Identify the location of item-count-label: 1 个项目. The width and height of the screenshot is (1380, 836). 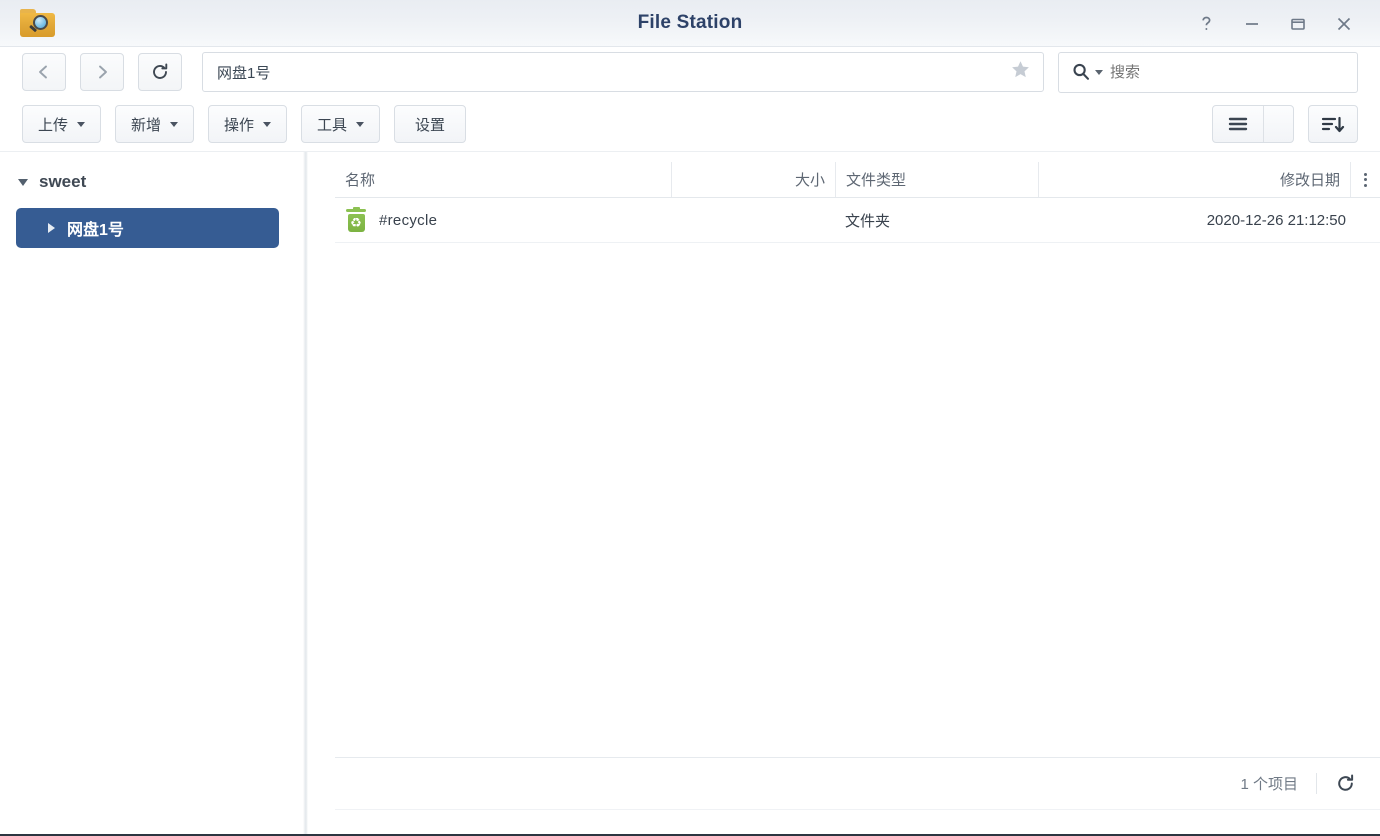
(1278, 783).